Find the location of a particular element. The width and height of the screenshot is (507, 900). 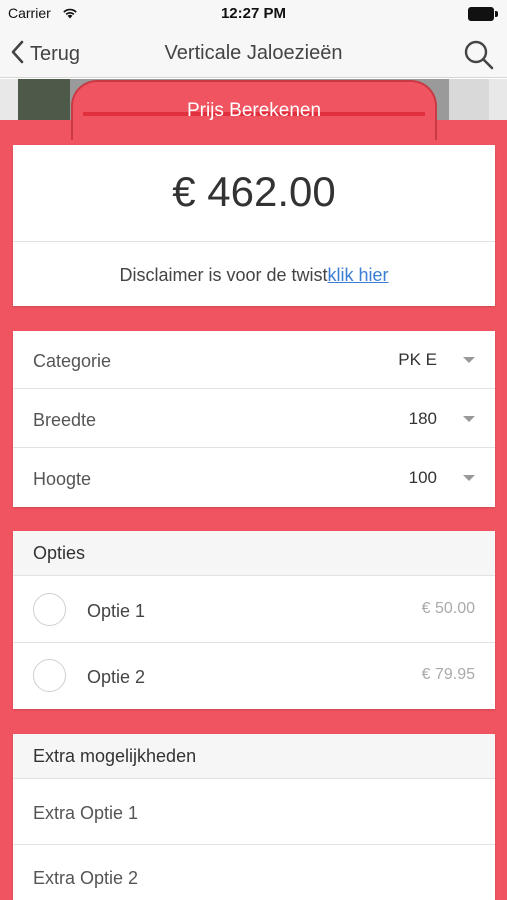

extras-header-label: Extra mogelijkheden is located at coordinates (115, 756).